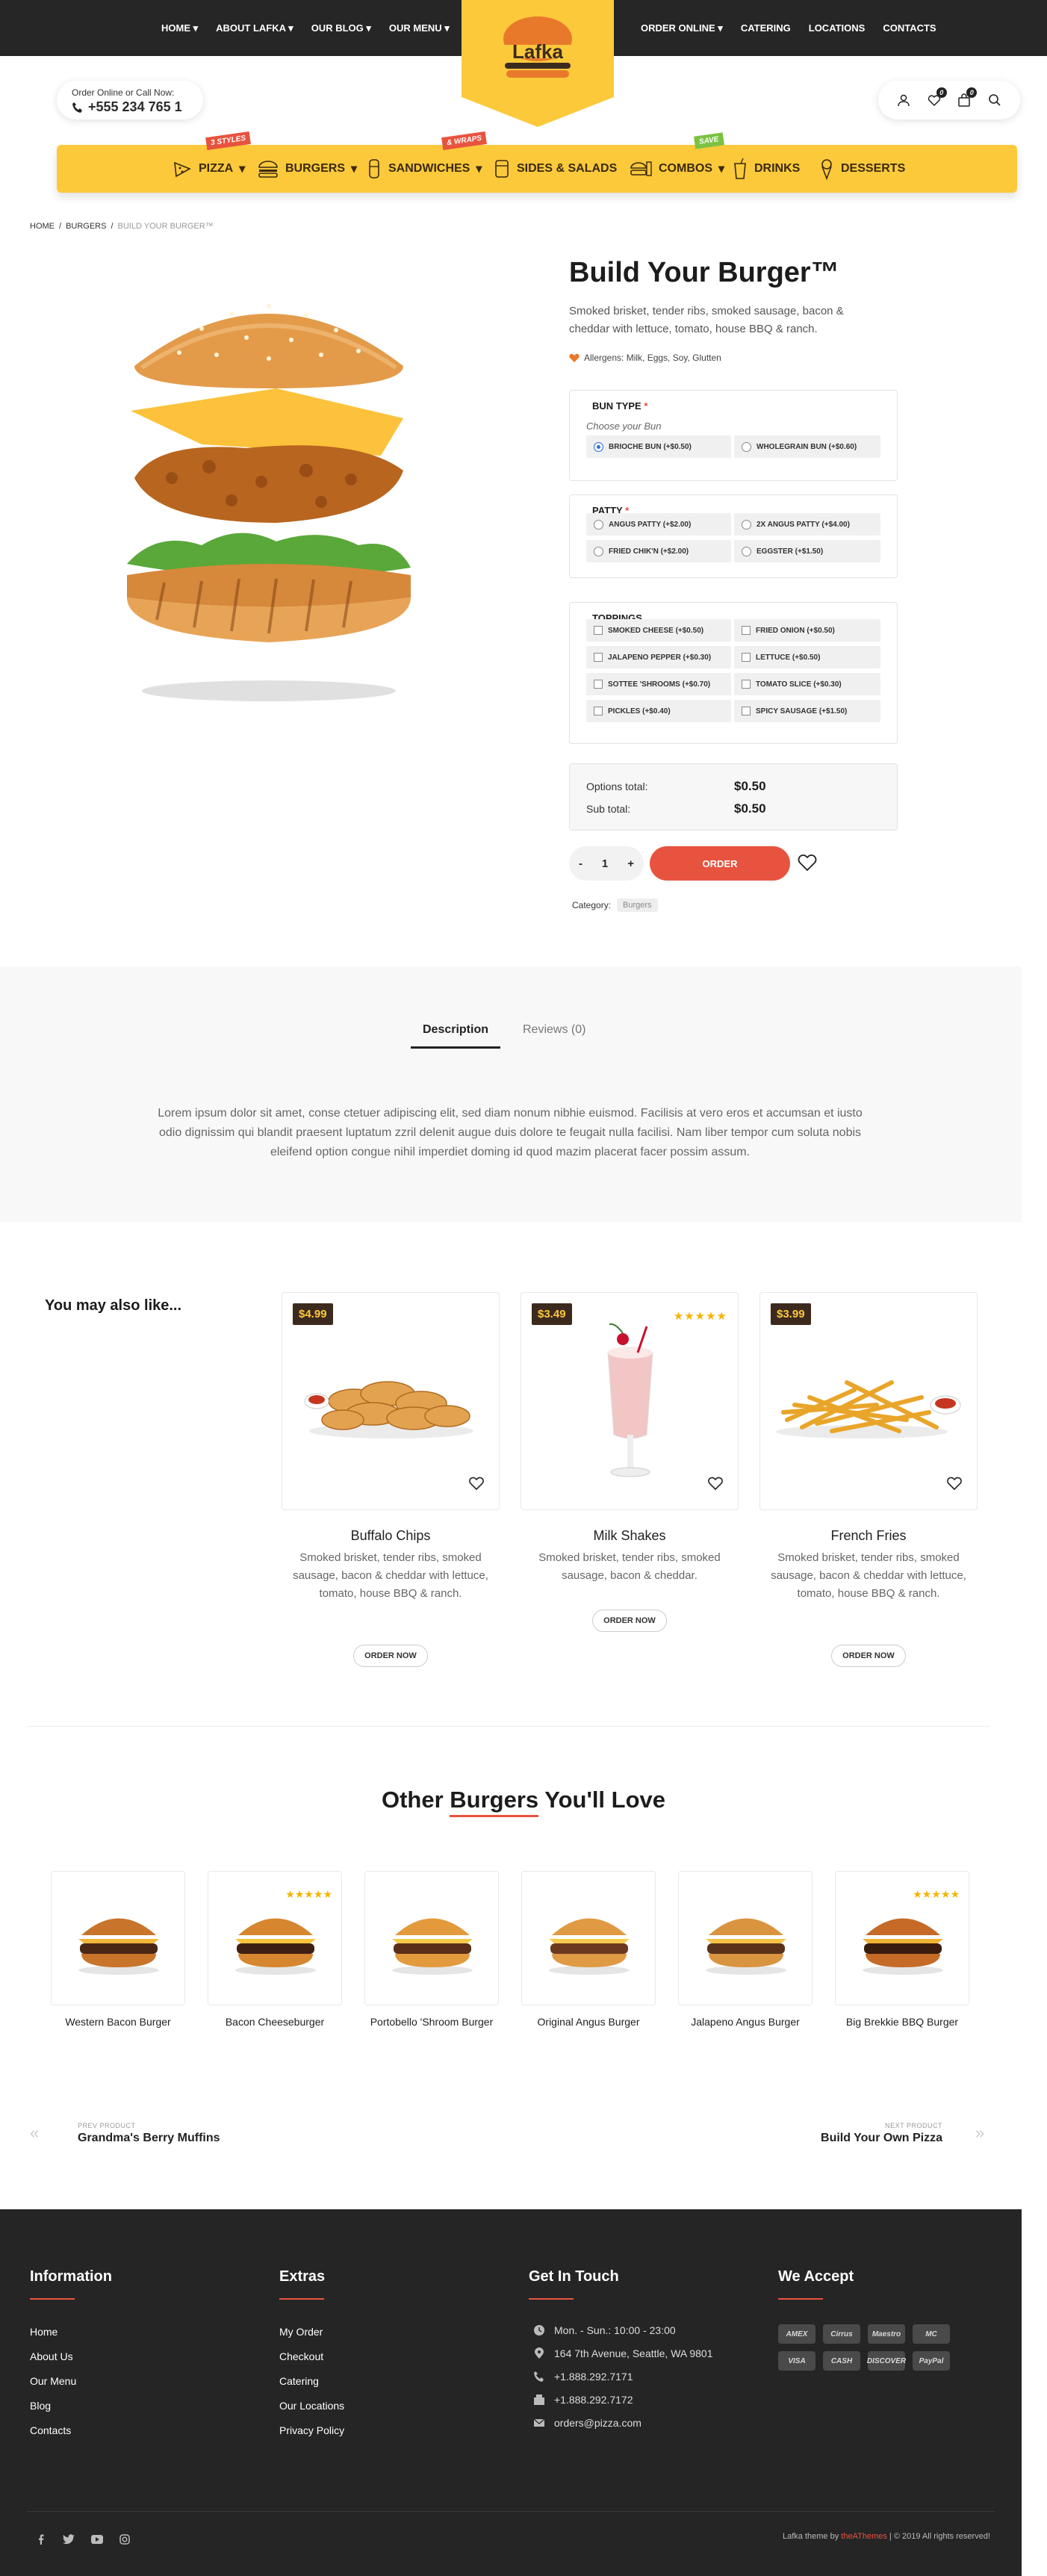 Image resolution: width=1047 pixels, height=2576 pixels. Describe the element at coordinates (69, 2541) in the screenshot. I see `twitter-icon` at that location.